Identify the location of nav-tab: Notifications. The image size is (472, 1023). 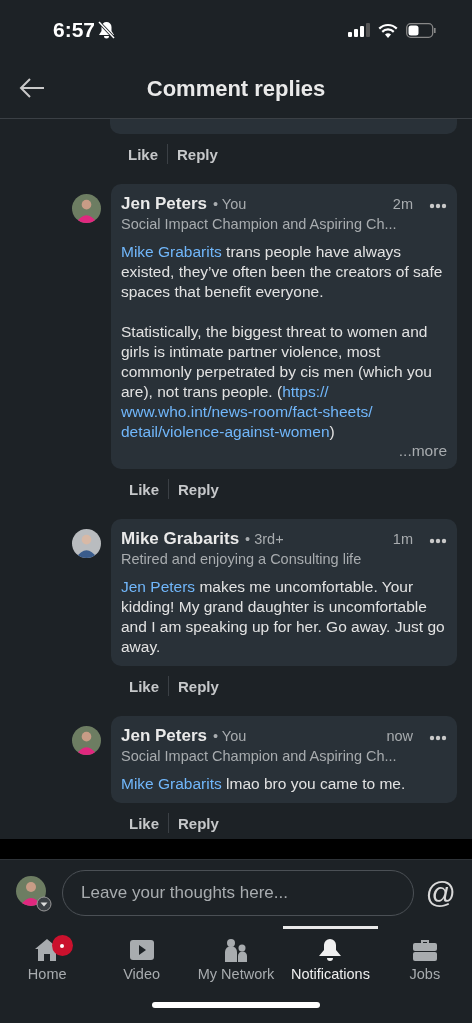
(330, 958).